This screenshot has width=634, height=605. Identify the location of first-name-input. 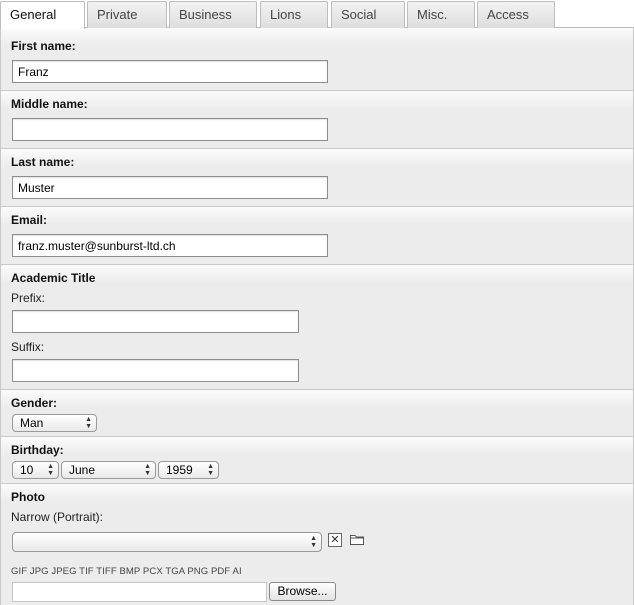
(170, 71).